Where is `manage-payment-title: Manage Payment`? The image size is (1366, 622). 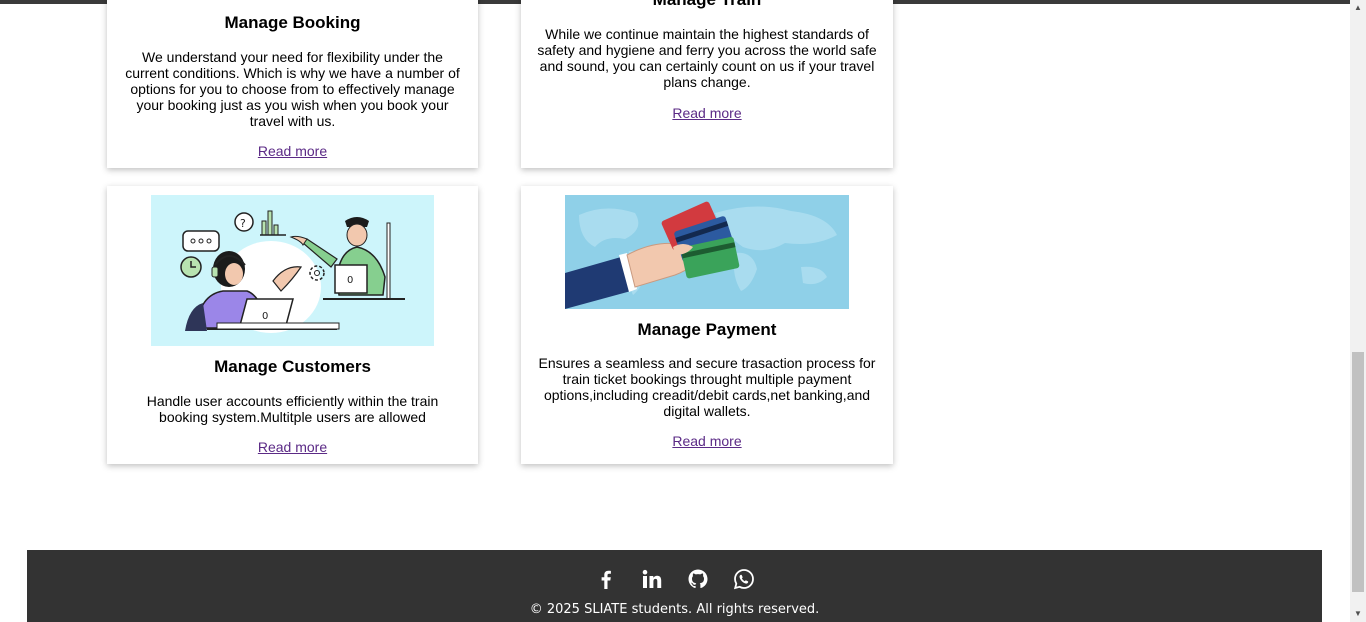
manage-payment-title: Manage Payment is located at coordinates (707, 329).